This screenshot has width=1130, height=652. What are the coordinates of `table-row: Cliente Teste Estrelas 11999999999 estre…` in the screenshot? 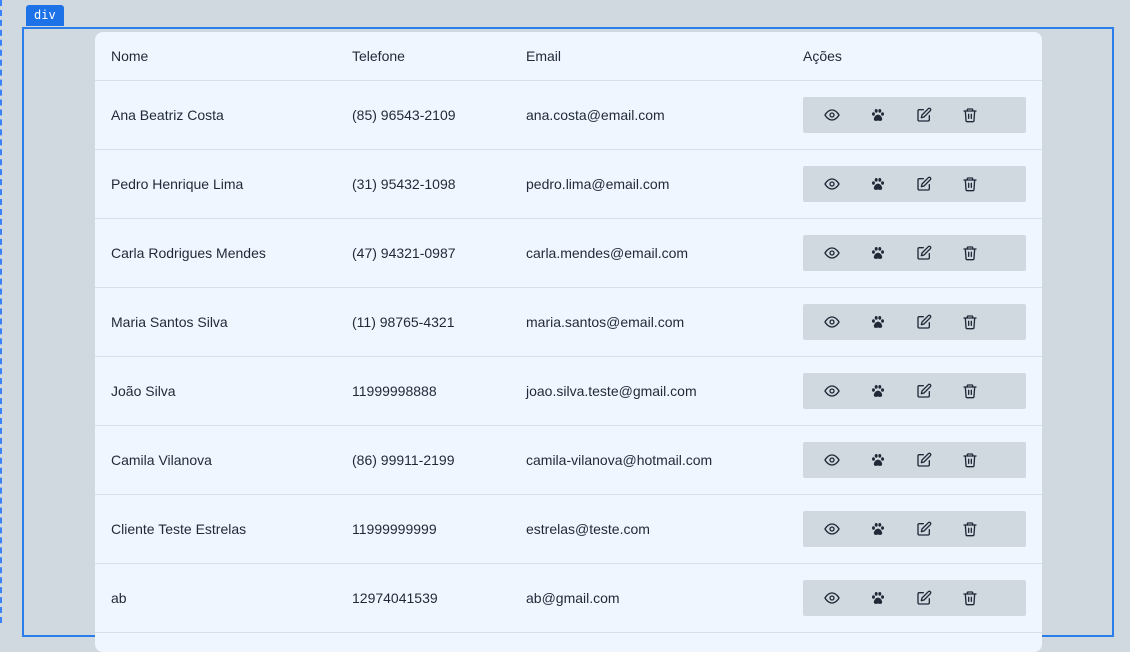 It's located at (568, 529).